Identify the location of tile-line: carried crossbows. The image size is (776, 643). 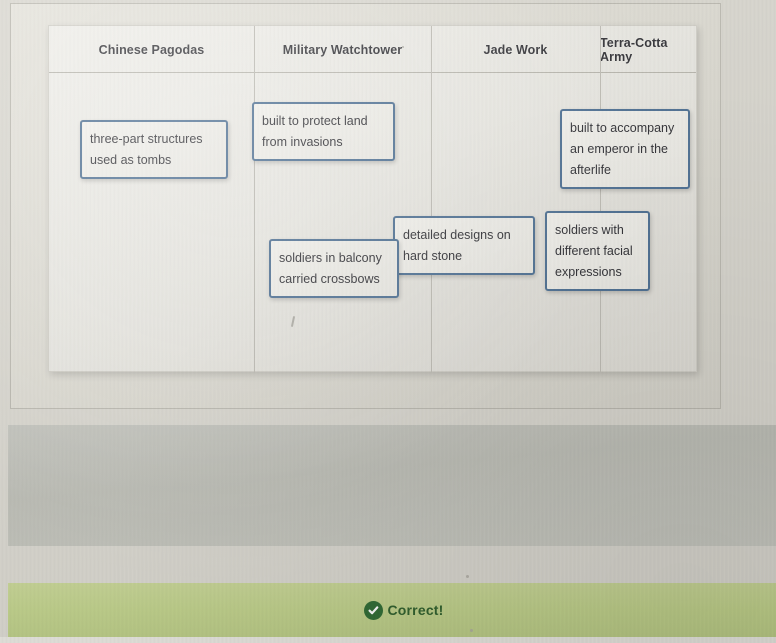
(329, 279).